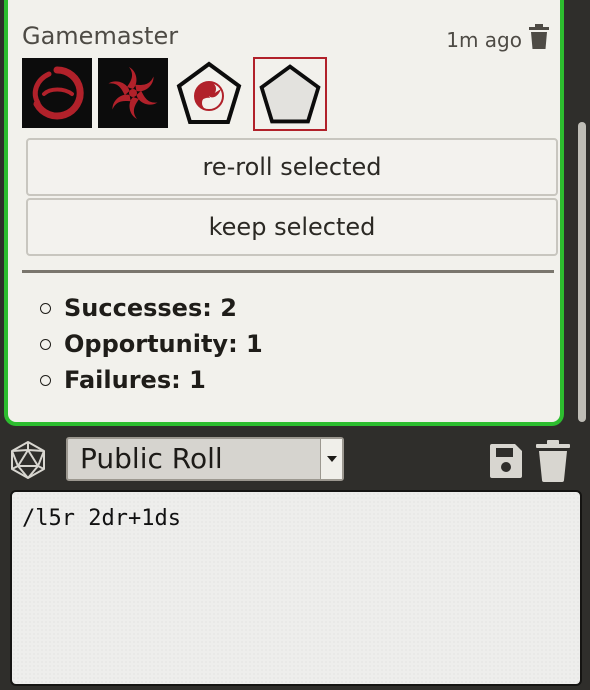 This screenshot has width=590, height=690. Describe the element at coordinates (163, 344) in the screenshot. I see `result-label: Opportunity: 1` at that location.